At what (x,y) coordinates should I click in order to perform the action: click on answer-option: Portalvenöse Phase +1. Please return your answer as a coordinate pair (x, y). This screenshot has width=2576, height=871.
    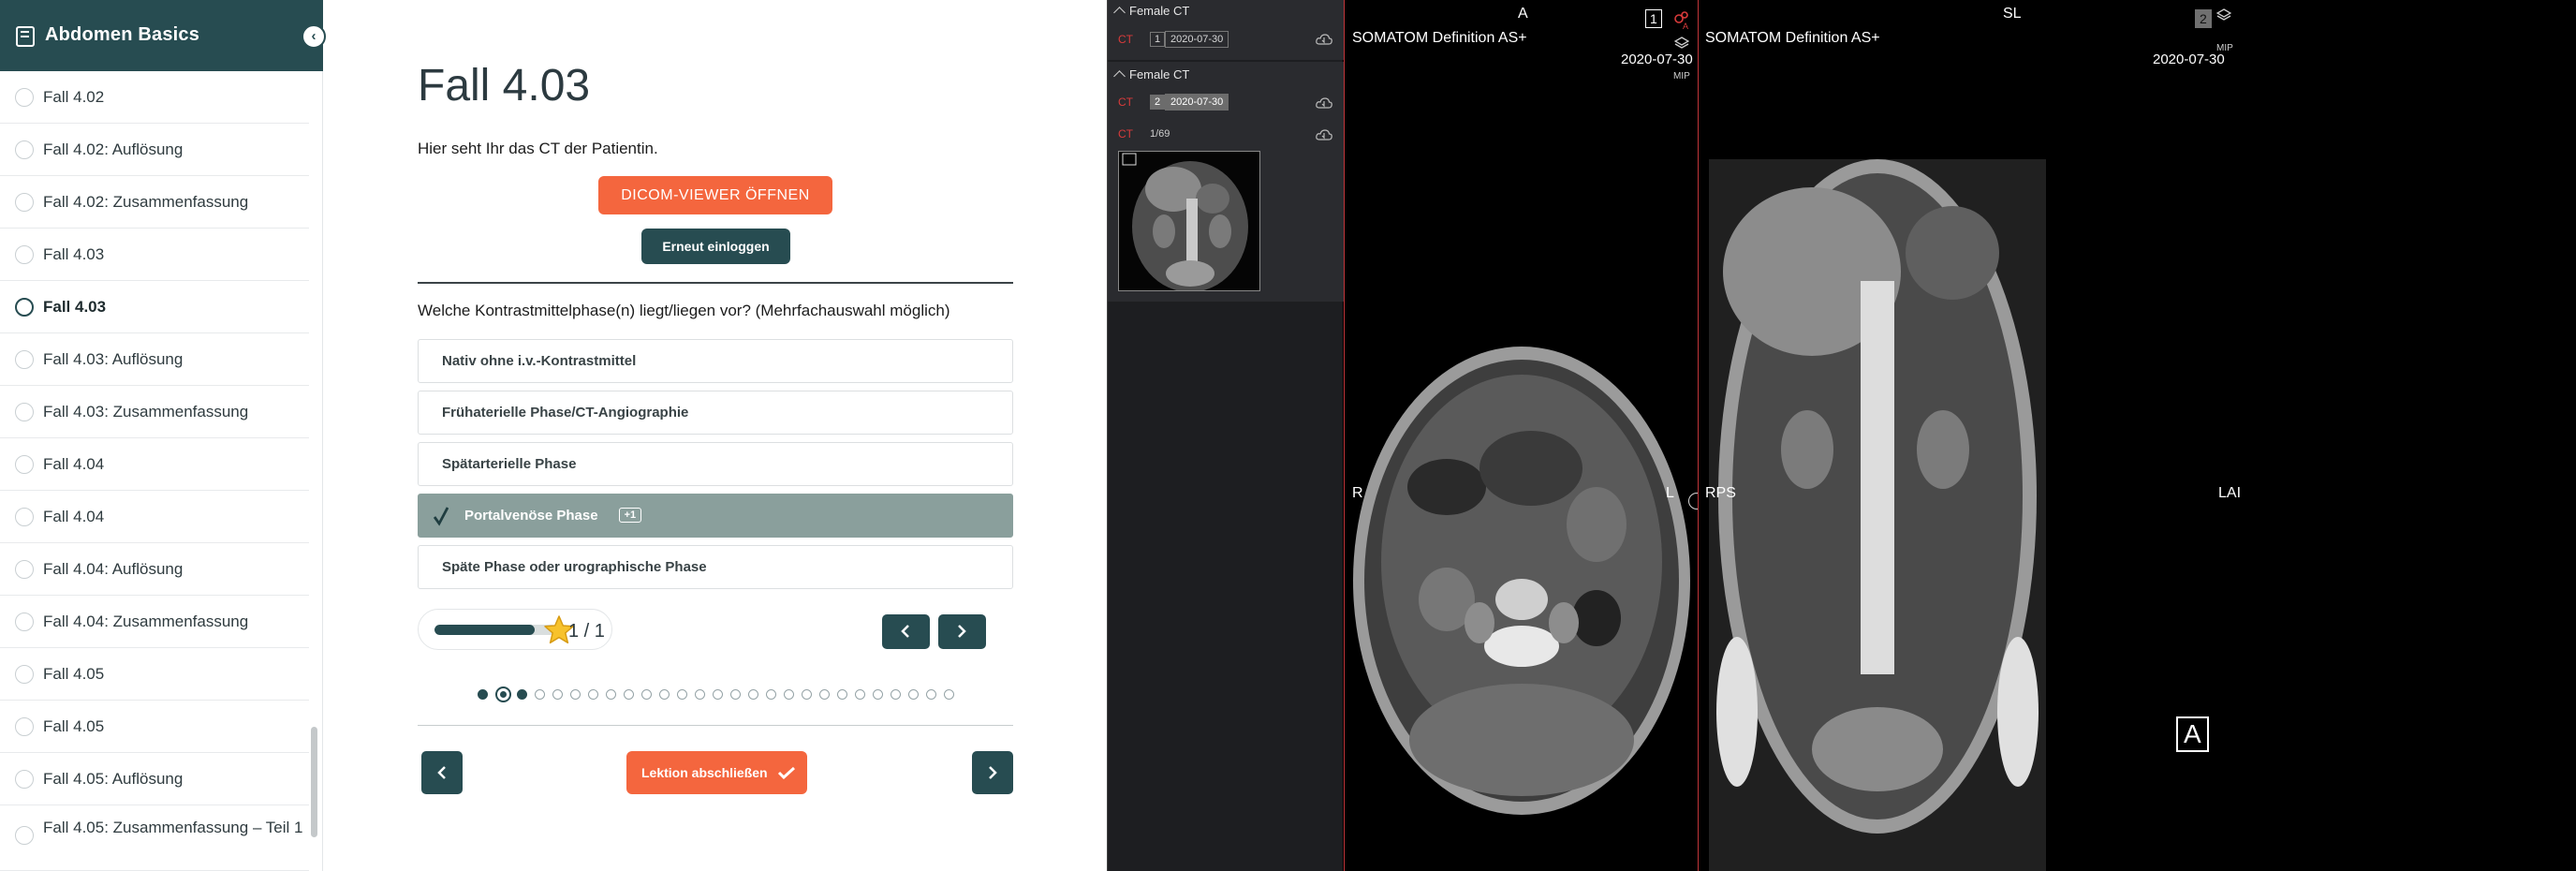
    Looking at the image, I should click on (715, 516).